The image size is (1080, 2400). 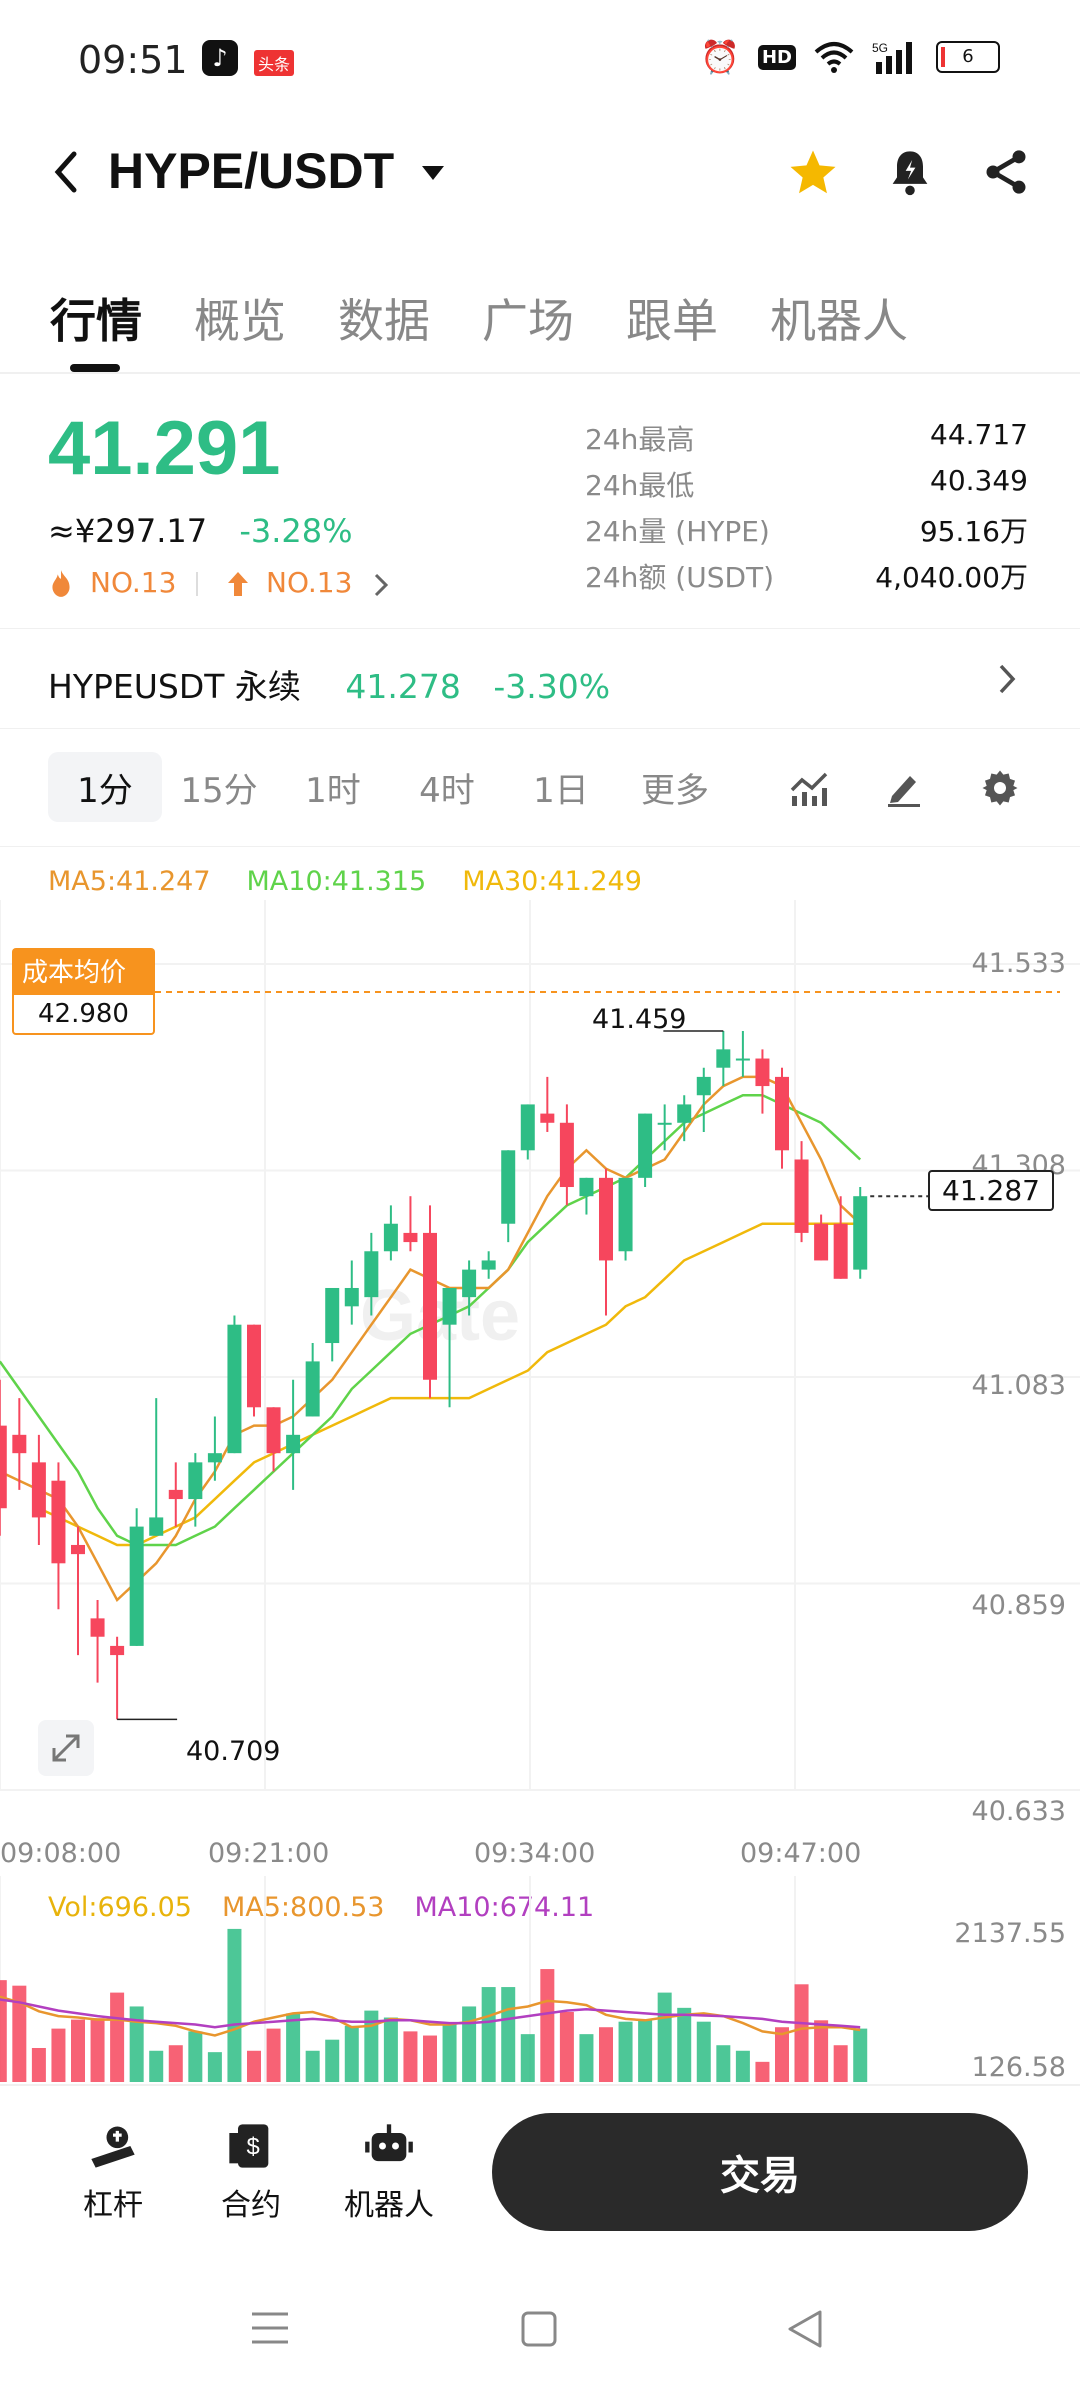 What do you see at coordinates (809, 788) in the screenshot?
I see `indicator-icon` at bounding box center [809, 788].